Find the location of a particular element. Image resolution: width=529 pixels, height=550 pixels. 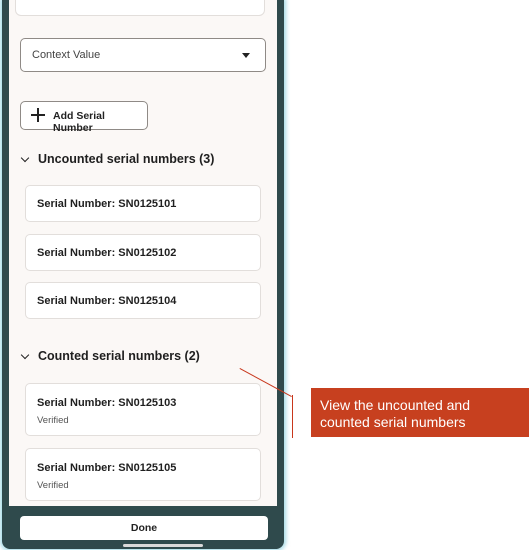

plus-icon is located at coordinates (38, 115).